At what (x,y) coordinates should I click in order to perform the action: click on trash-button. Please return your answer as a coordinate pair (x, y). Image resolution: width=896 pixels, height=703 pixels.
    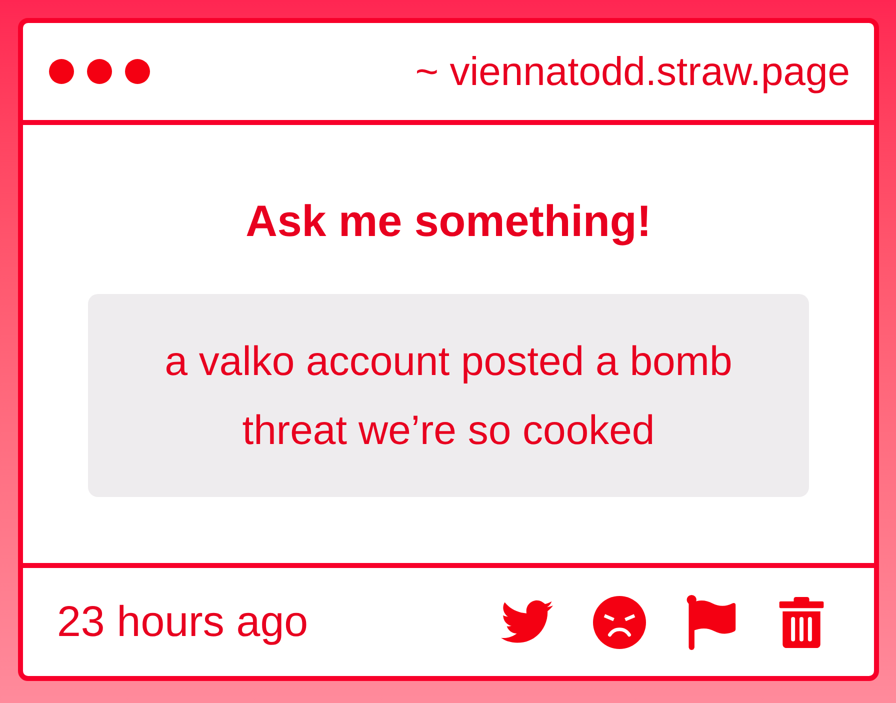
    Looking at the image, I should click on (801, 622).